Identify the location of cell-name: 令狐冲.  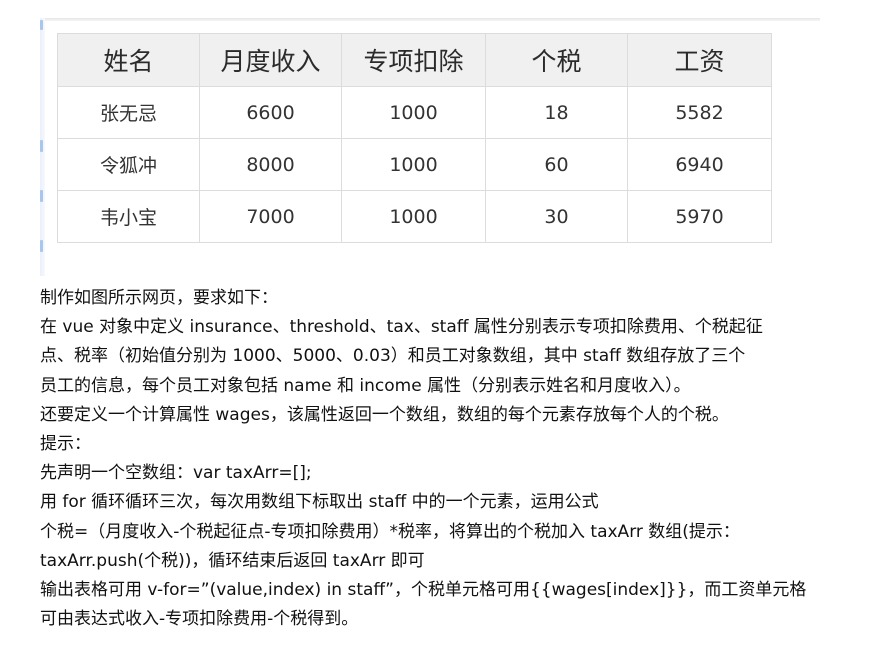
(128, 164).